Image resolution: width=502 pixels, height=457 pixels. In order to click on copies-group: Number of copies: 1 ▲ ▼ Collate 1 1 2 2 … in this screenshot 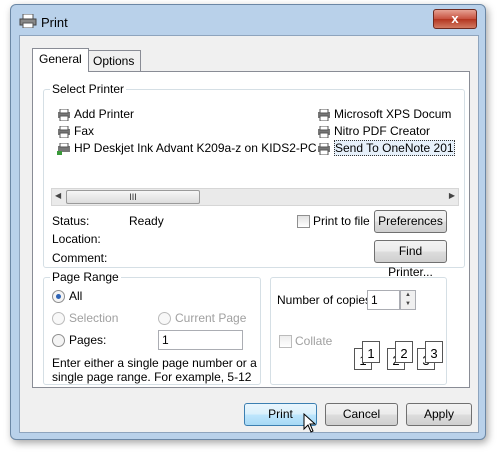, I will do `click(358, 331)`.